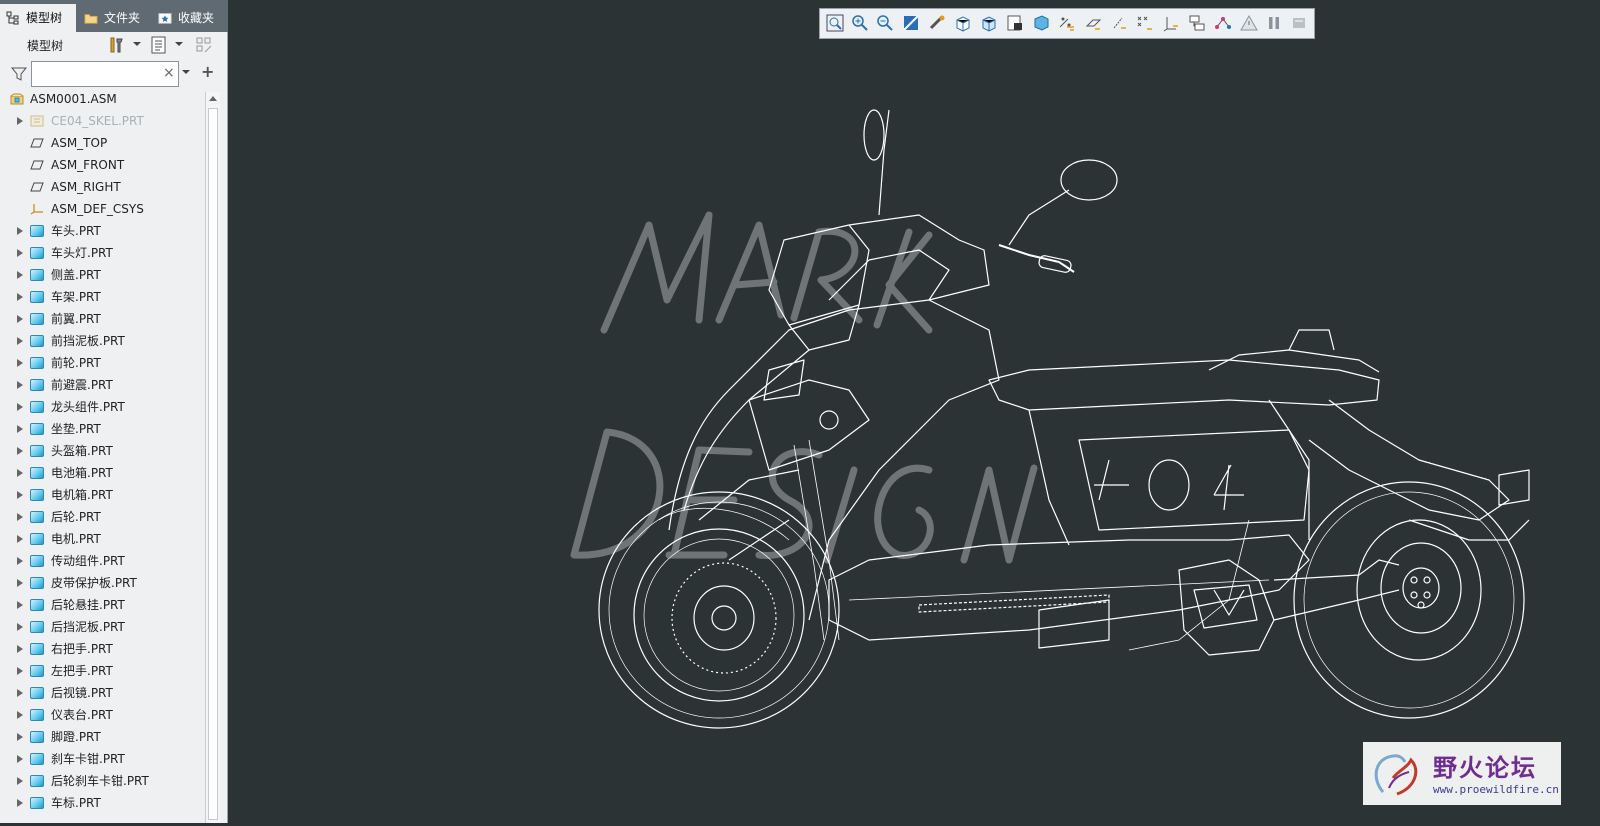  Describe the element at coordinates (102, 803) in the screenshot. I see `tree-item: 车标.PRT` at that location.